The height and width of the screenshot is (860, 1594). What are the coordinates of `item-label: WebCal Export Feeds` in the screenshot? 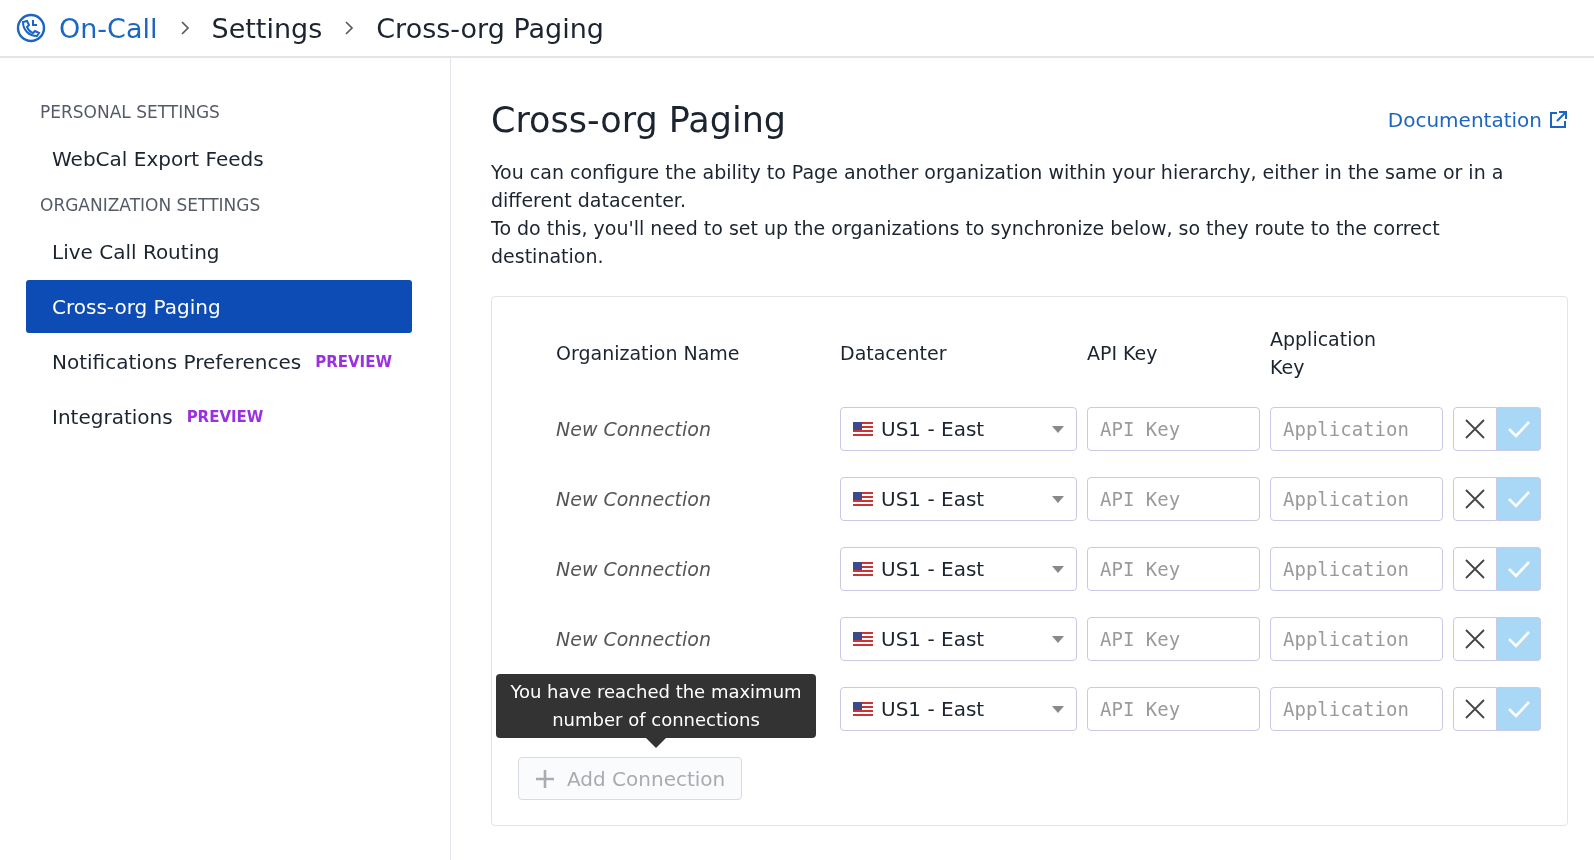 It's located at (158, 158).